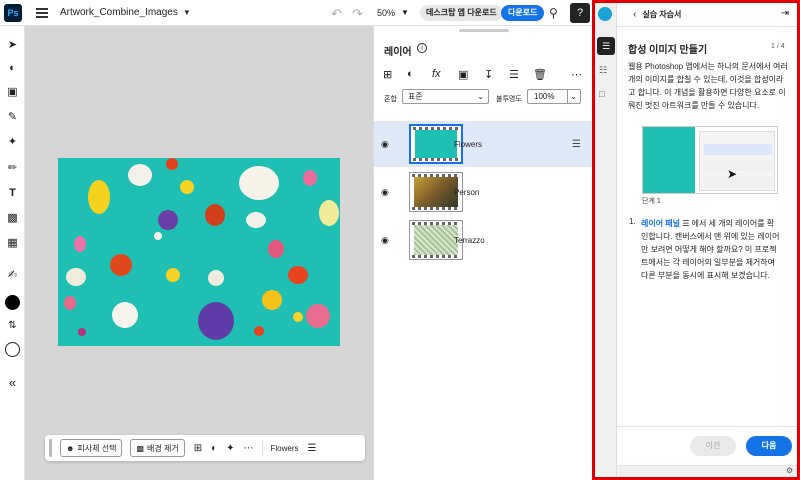  Describe the element at coordinates (390, 99) in the screenshot. I see `blend-mode-label: 혼합` at that location.